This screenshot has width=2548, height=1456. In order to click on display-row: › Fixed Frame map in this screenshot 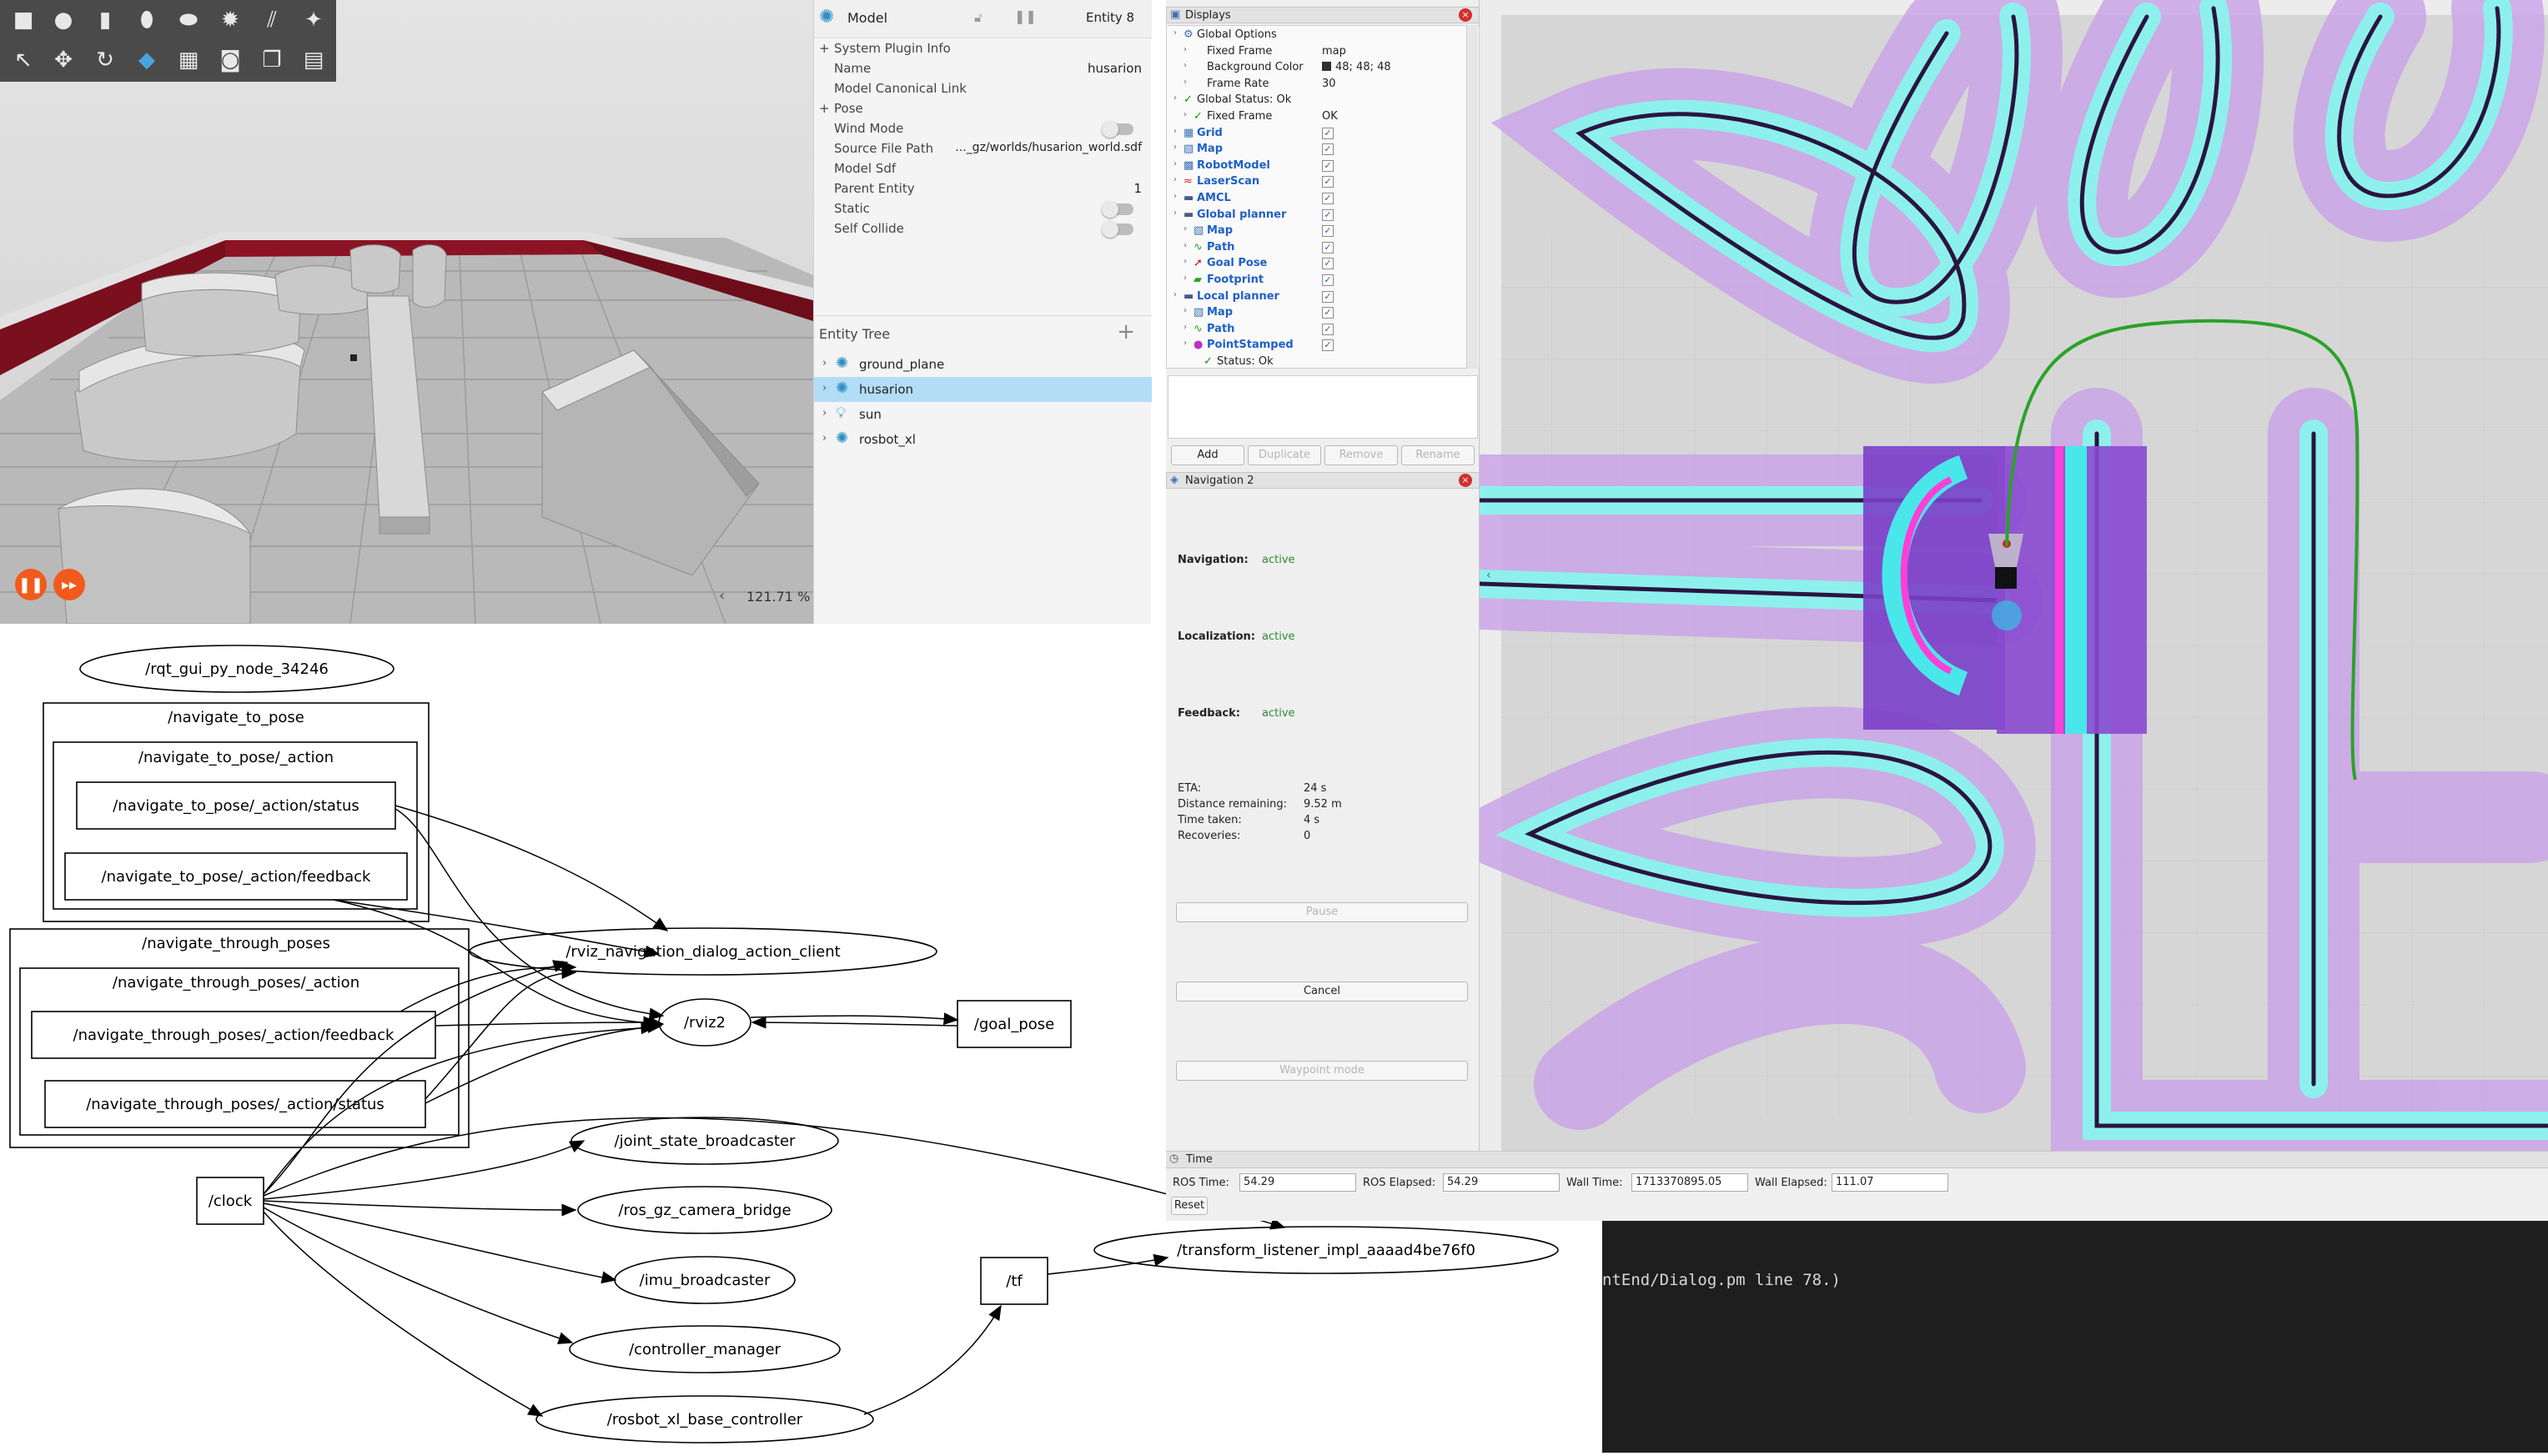, I will do `click(1317, 52)`.